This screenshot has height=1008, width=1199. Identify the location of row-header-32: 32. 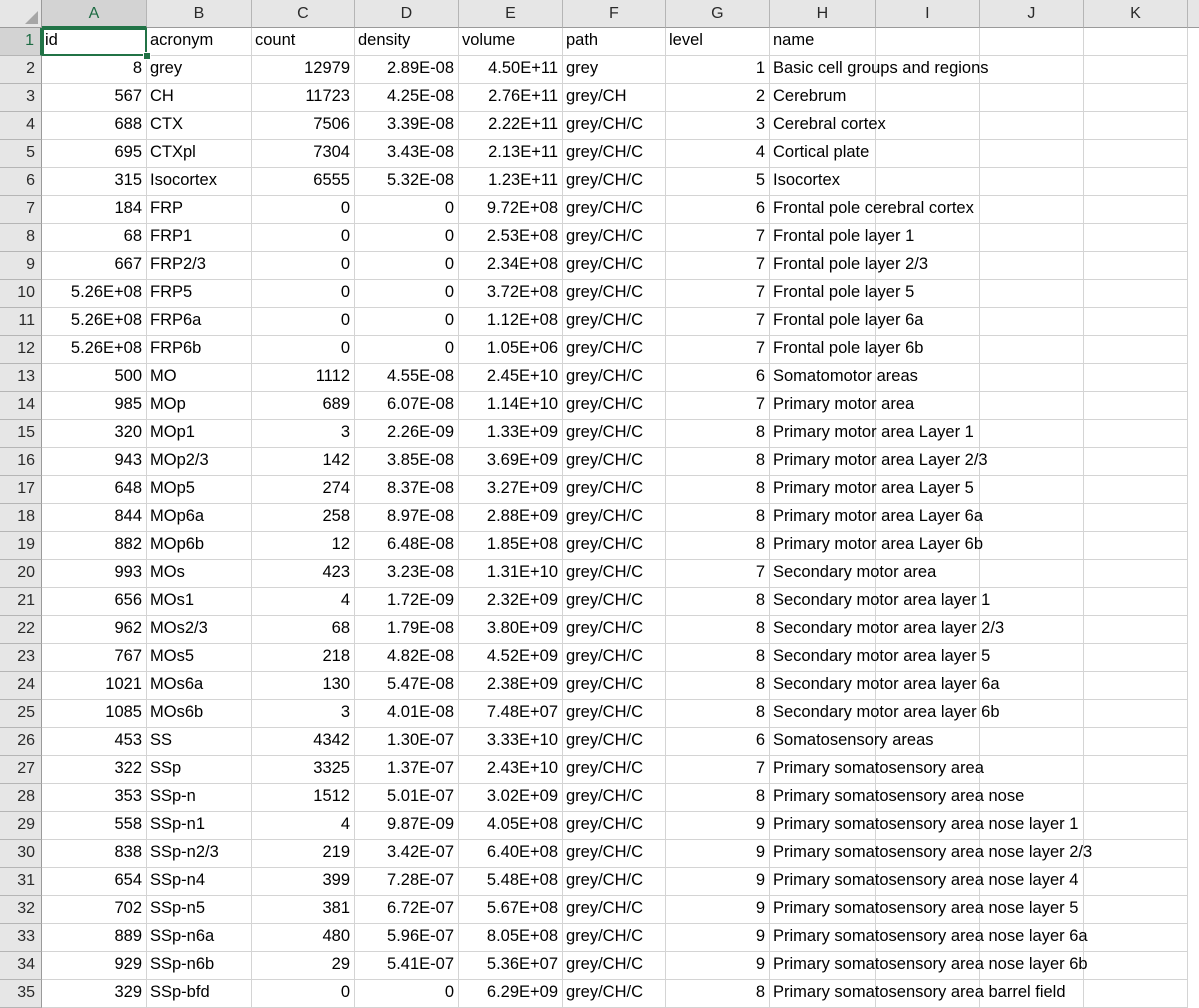
(21, 910).